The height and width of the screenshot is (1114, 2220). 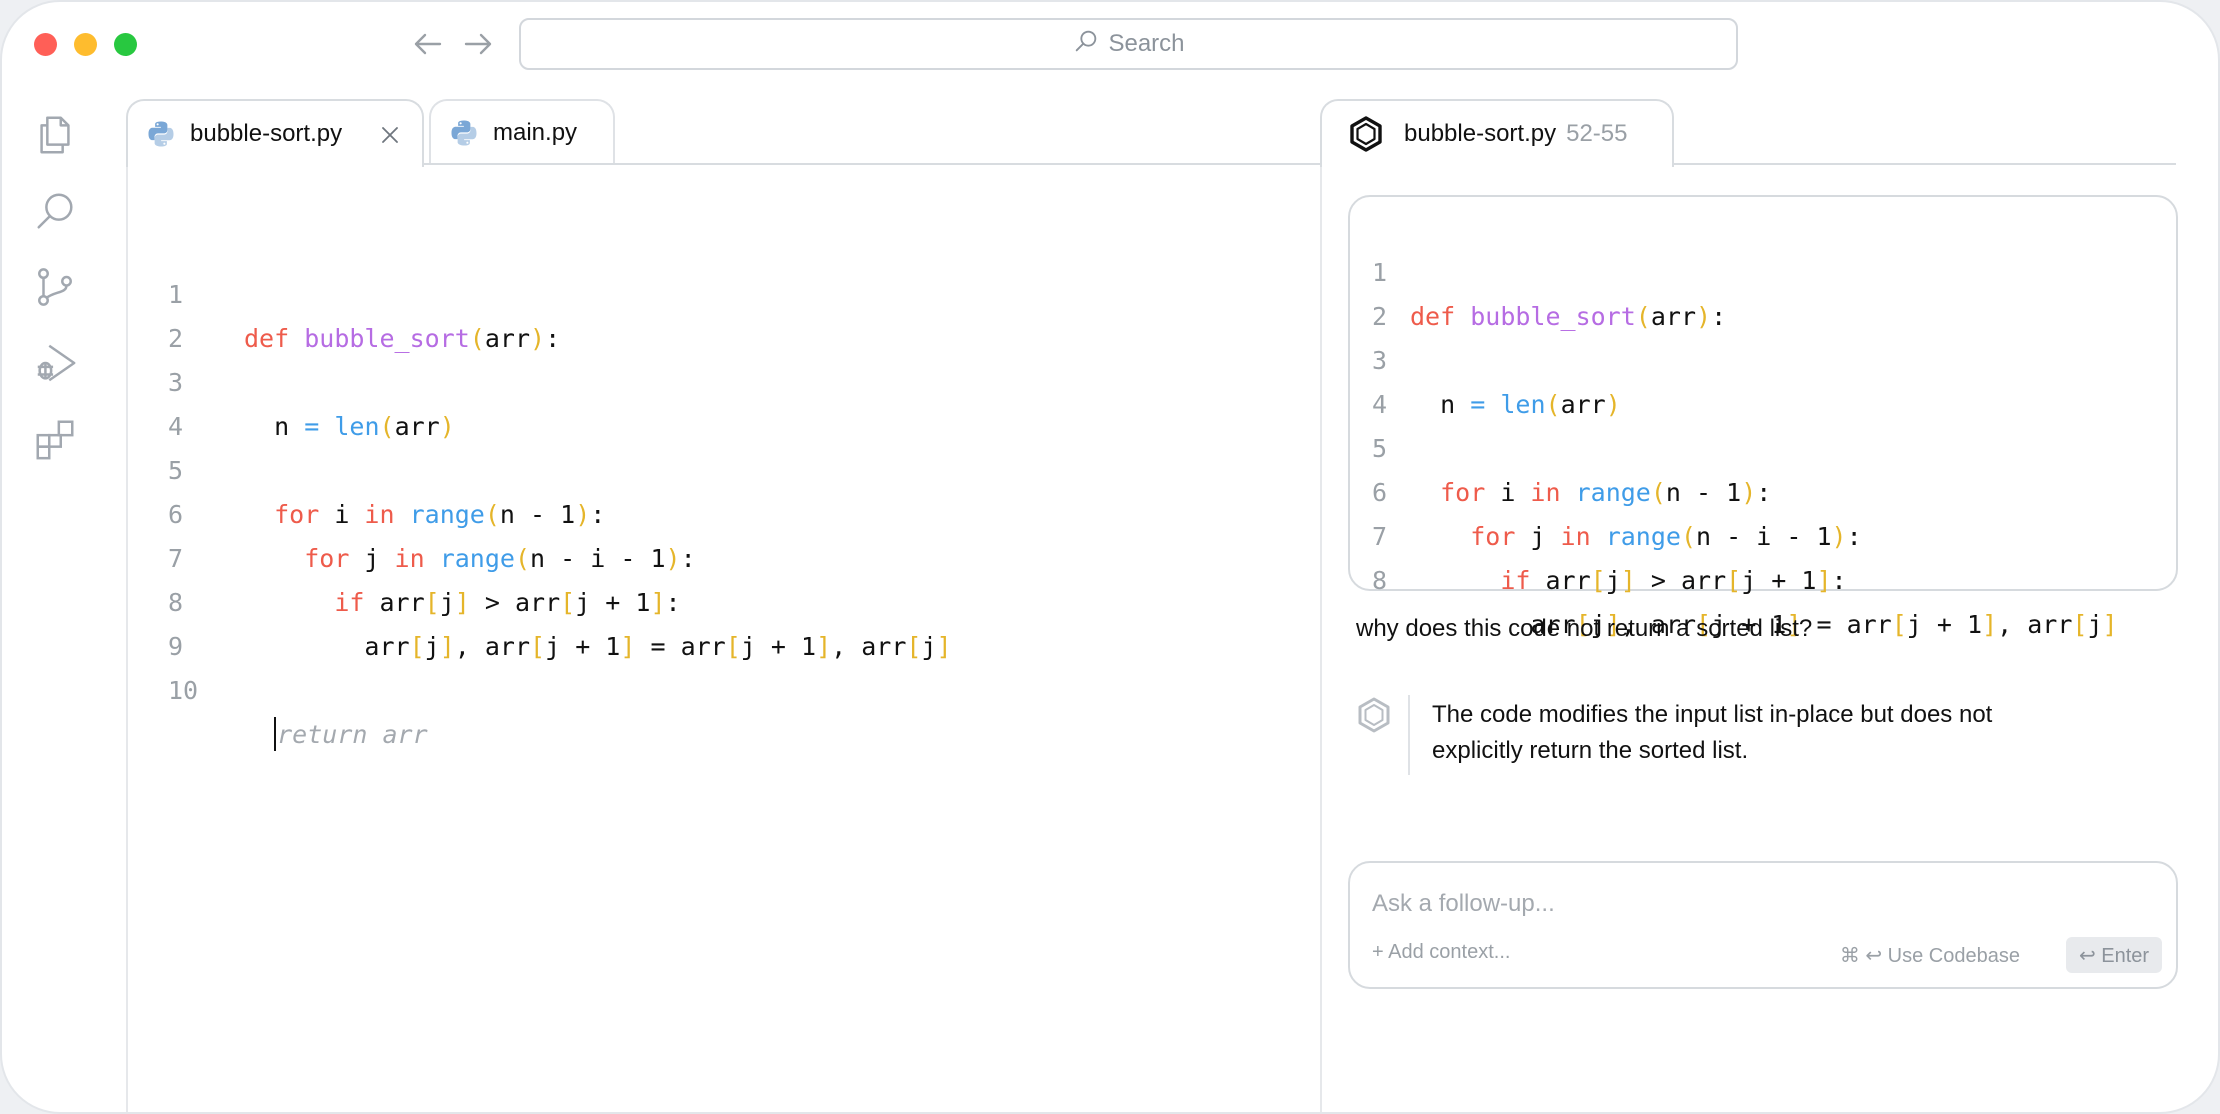 I want to click on code-line: 3 n = len(arr), so click(x=710, y=379).